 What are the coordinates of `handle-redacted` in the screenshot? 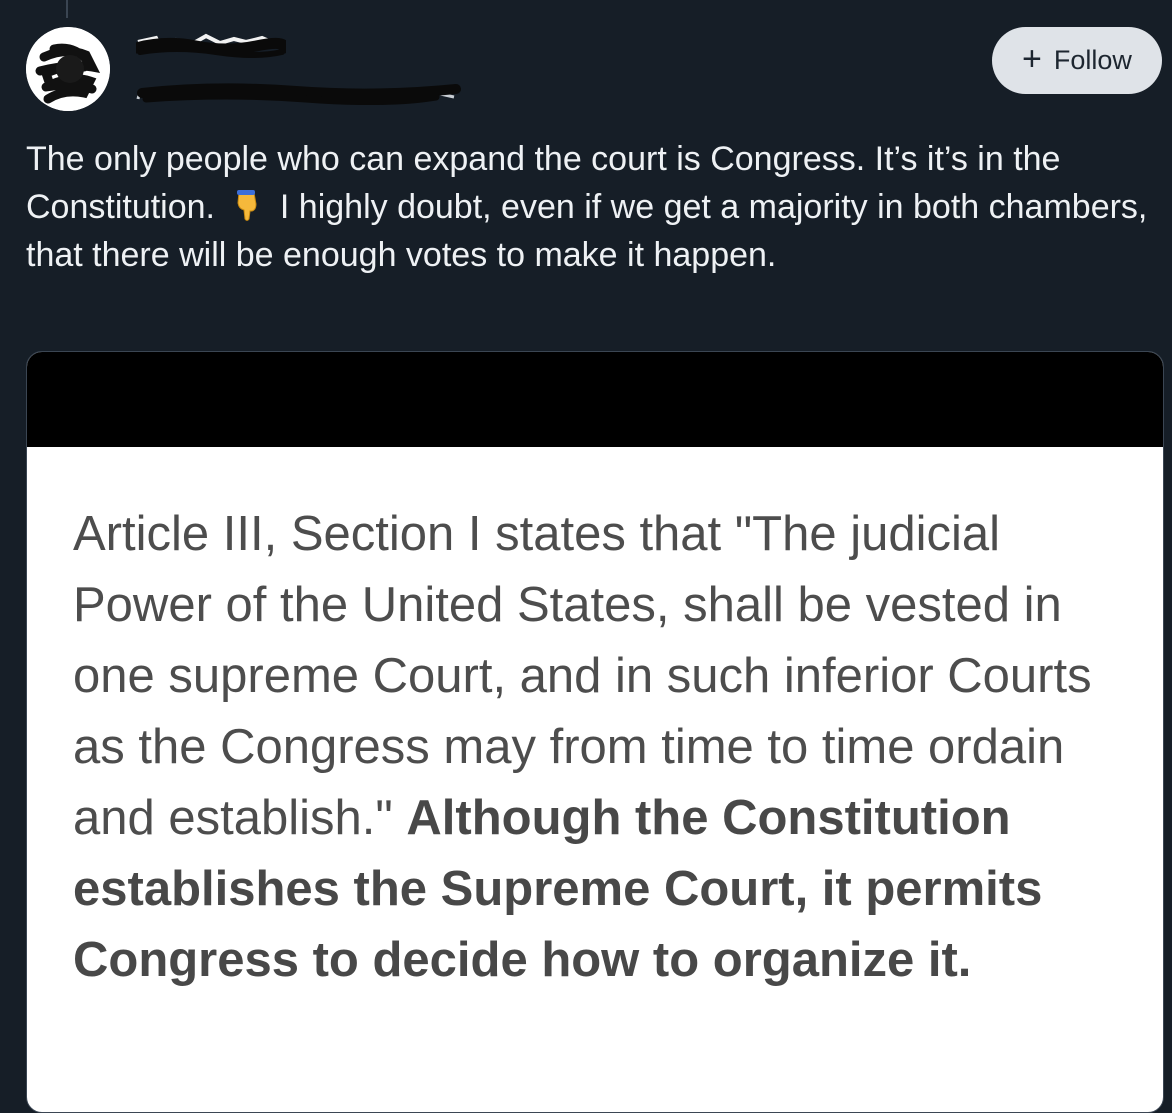 It's located at (298, 92).